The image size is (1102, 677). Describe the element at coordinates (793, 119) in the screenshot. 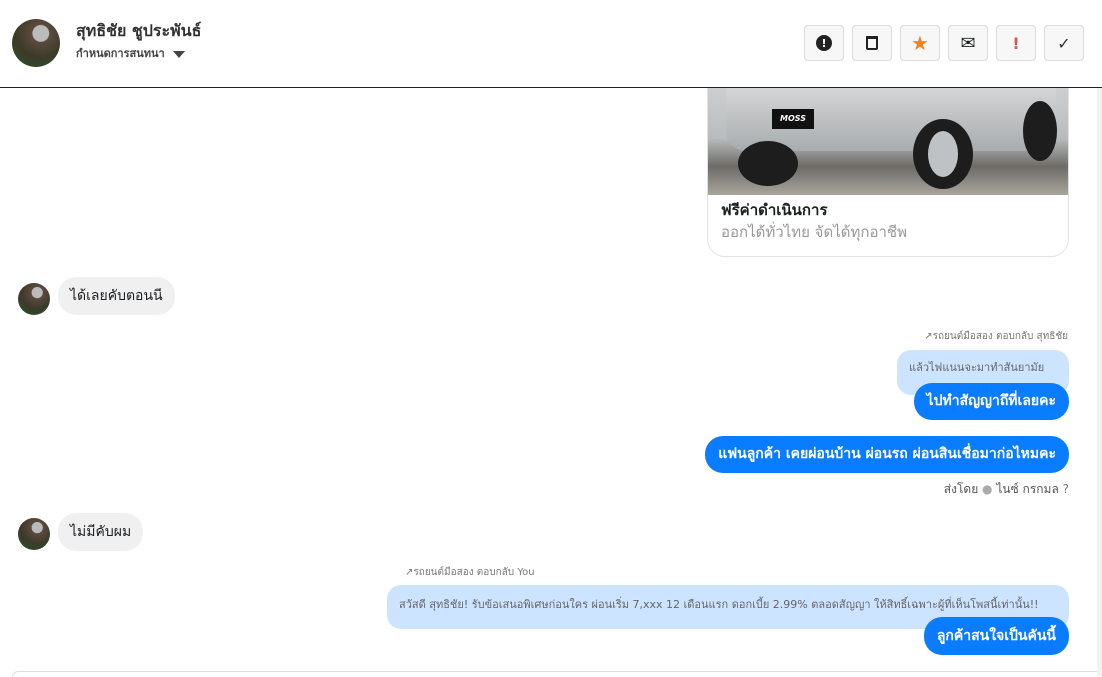

I see `license-plate: MOSS` at that location.